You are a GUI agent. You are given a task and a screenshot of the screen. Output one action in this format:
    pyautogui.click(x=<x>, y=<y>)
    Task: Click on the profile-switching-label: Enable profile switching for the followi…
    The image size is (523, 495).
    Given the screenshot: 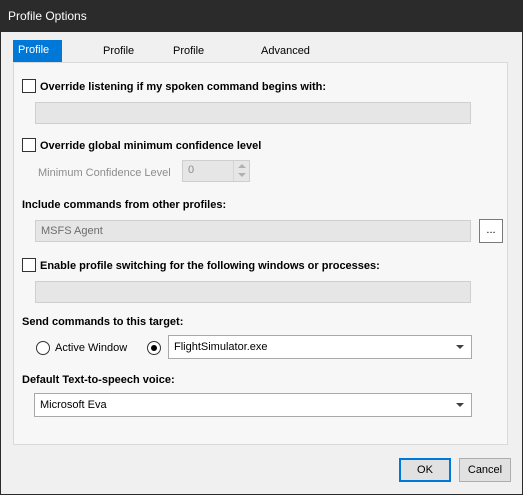 What is the action you would take?
    pyautogui.click(x=210, y=266)
    